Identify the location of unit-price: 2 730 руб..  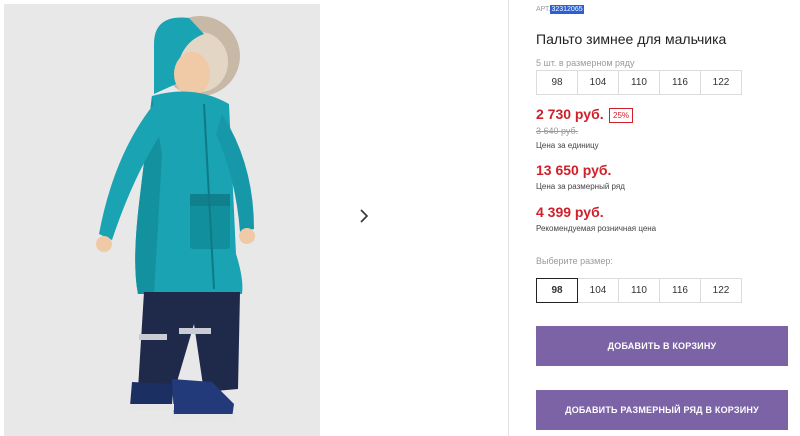
(570, 114).